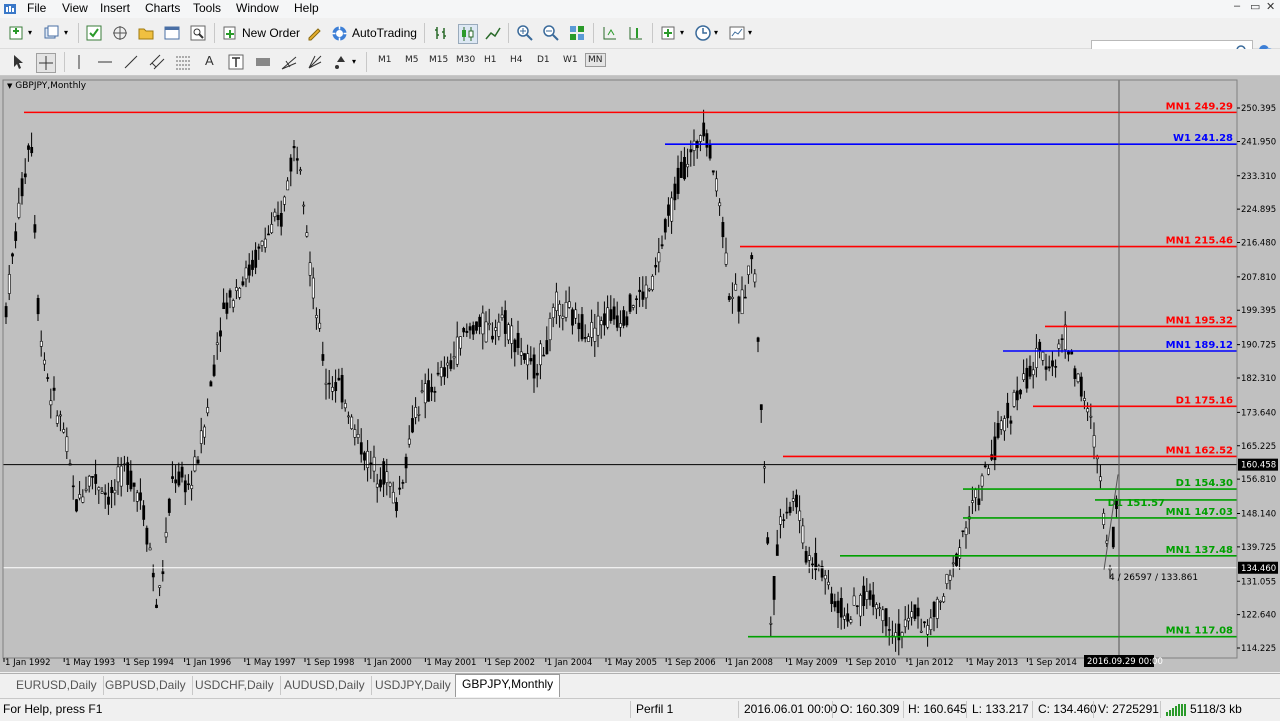  Describe the element at coordinates (315, 62) in the screenshot. I see `gann-icon` at that location.